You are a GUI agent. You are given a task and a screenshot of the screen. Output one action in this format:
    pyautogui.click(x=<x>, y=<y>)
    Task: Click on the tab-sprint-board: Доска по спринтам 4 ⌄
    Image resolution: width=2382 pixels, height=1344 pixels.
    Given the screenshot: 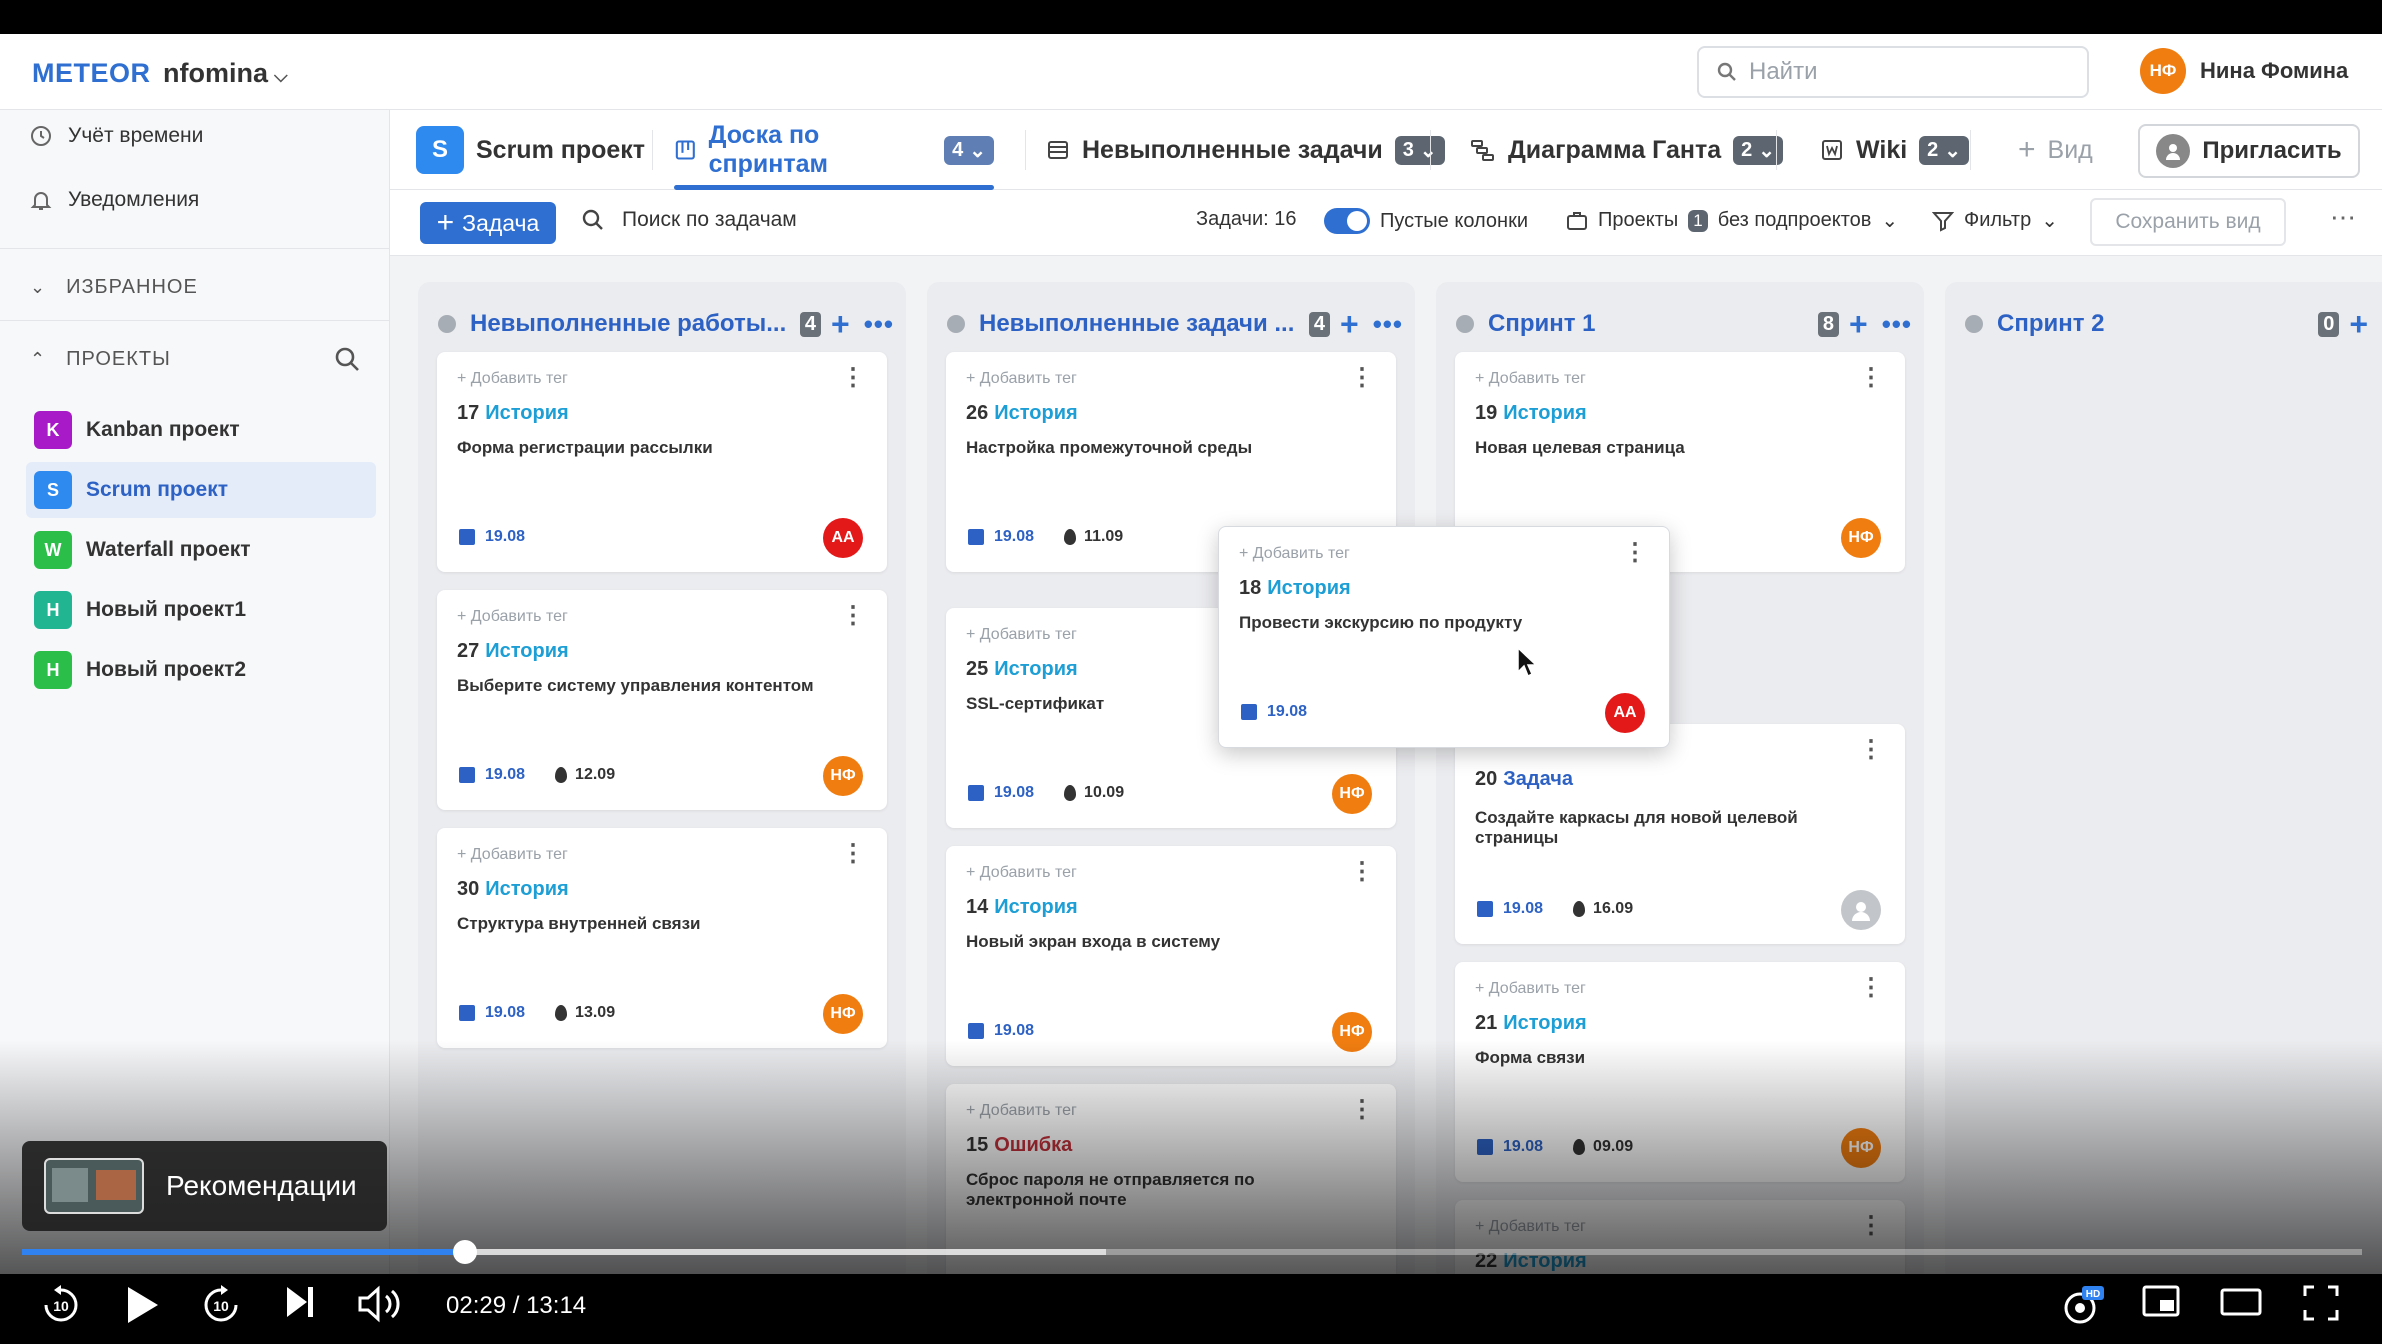 What is the action you would take?
    pyautogui.click(x=834, y=150)
    